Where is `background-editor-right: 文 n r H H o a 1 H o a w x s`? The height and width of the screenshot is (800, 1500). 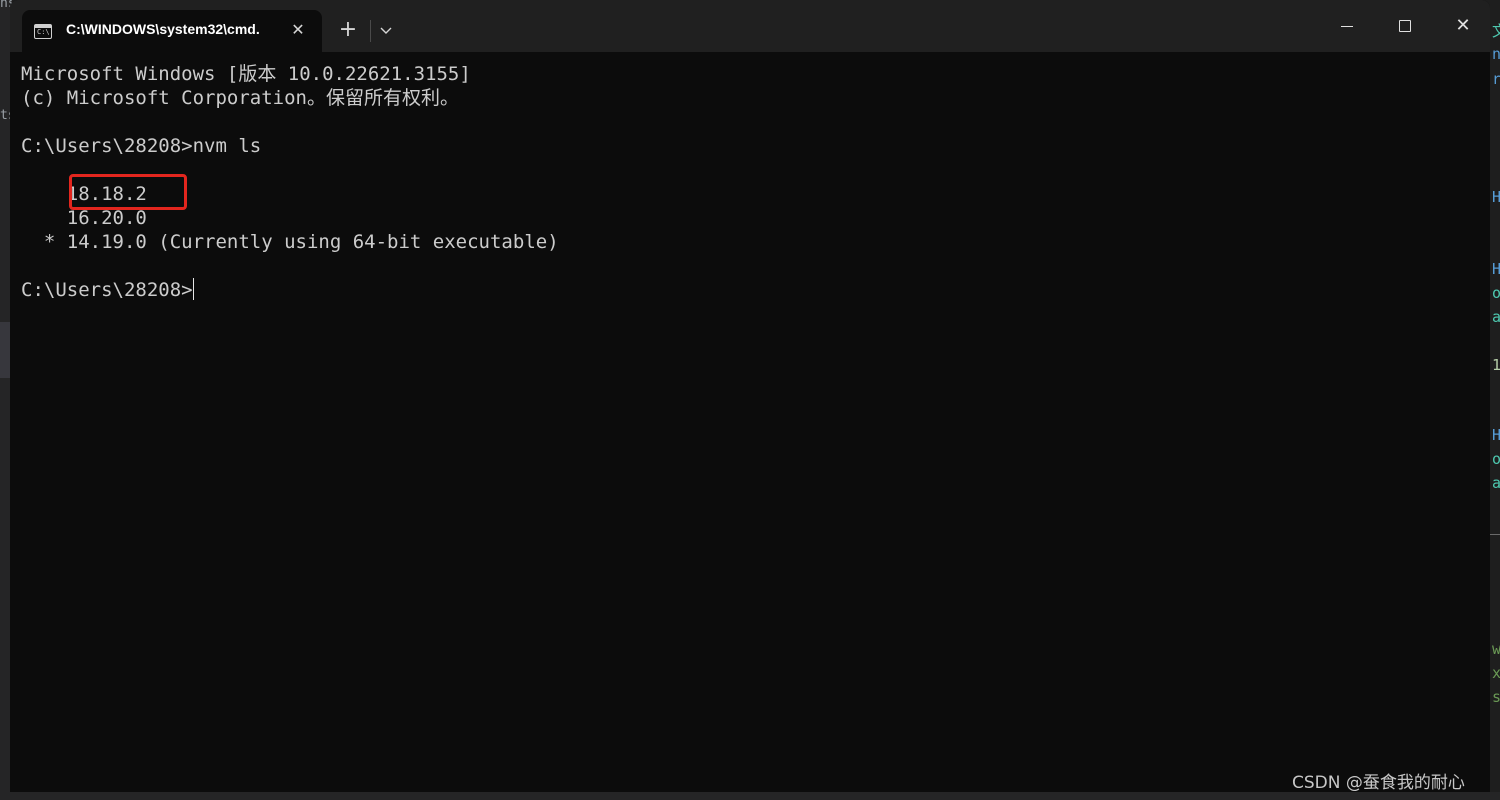
background-editor-right: 文 n r H H o a 1 H o a w x s is located at coordinates (1495, 400).